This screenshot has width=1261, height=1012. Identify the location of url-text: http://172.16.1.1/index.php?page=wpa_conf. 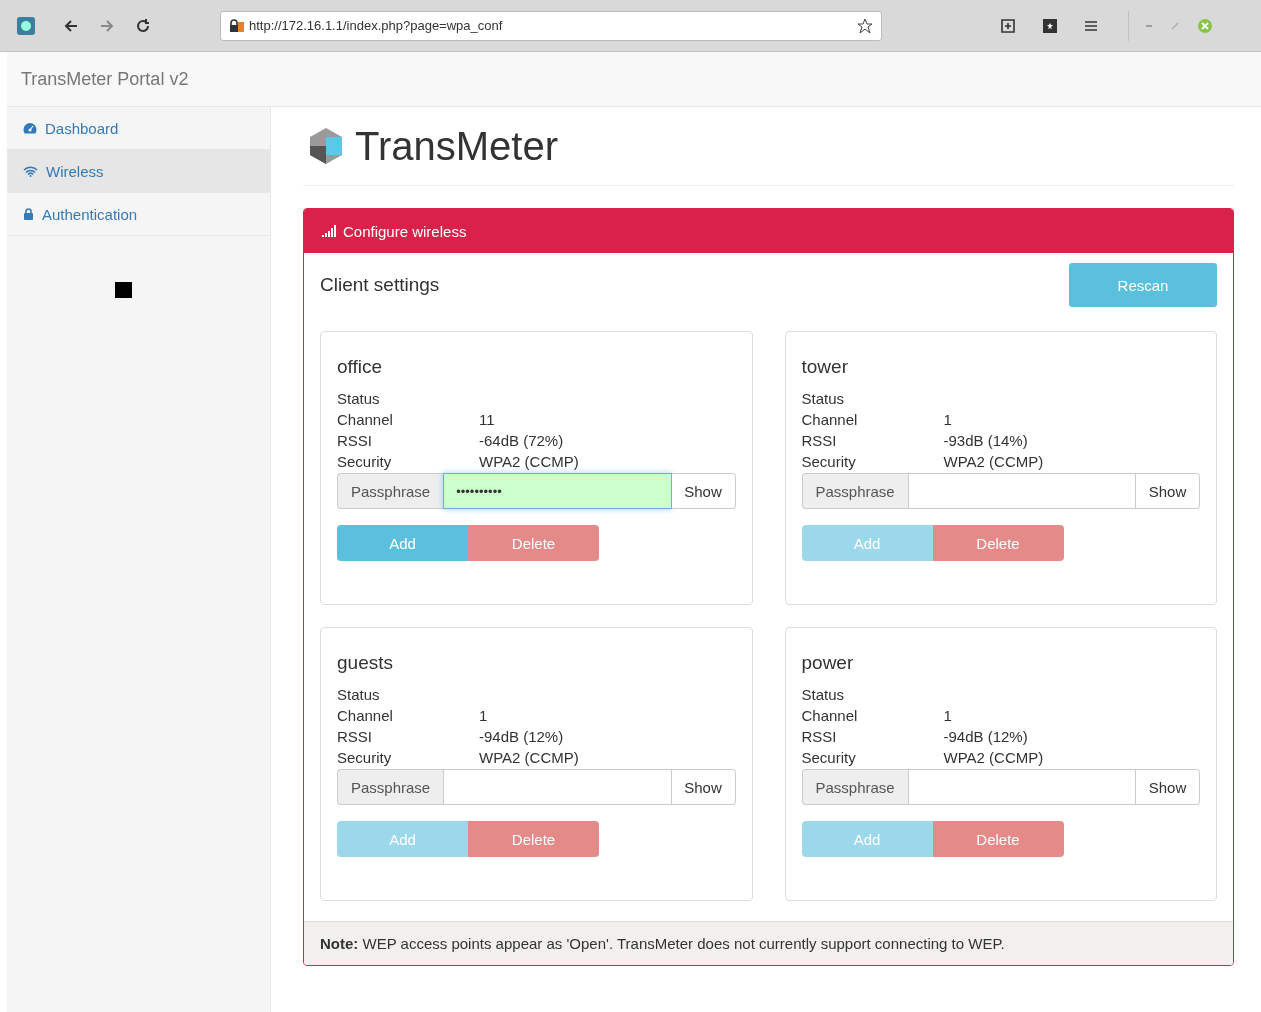
(376, 25).